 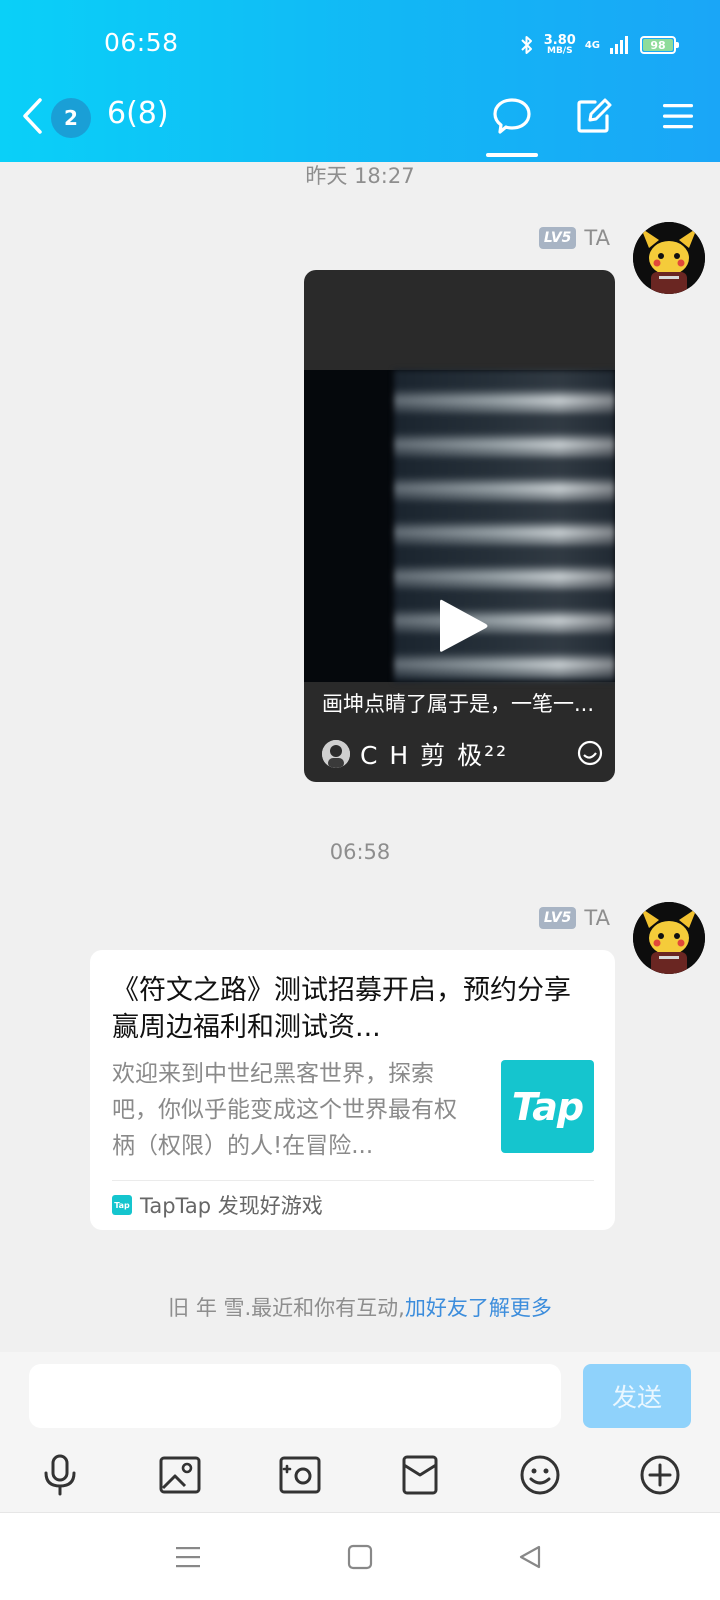 I want to click on emoji-button, so click(x=540, y=1475).